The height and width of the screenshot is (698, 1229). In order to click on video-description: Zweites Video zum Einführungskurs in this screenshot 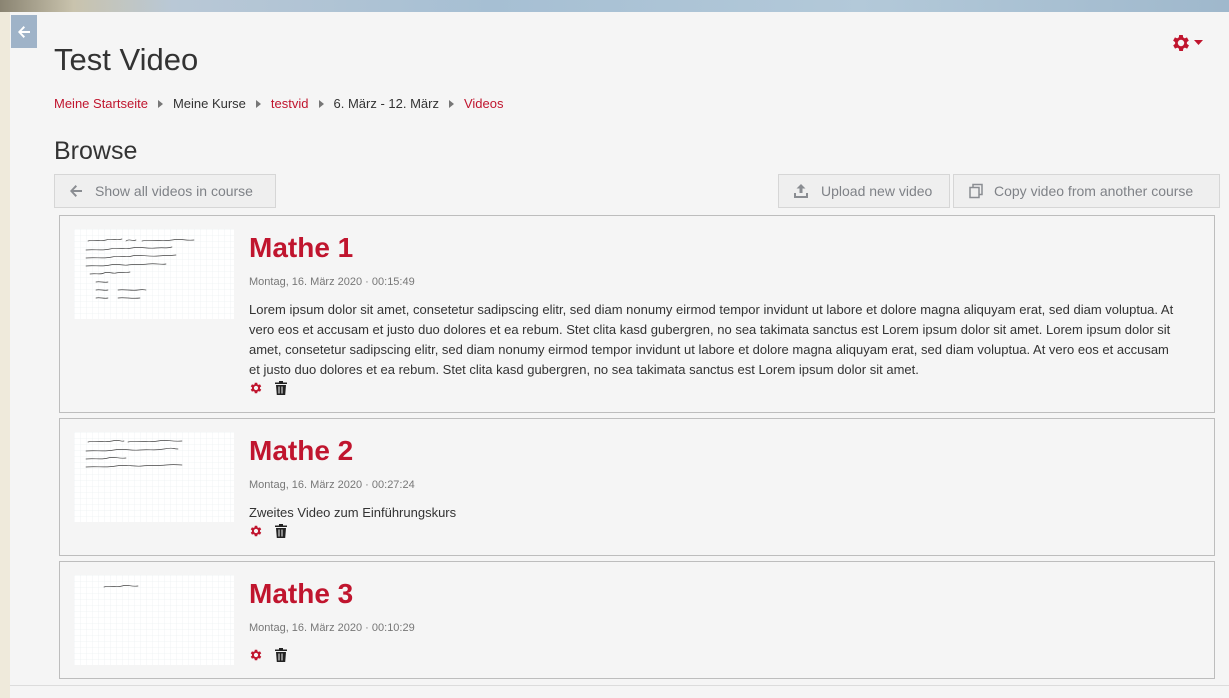, I will do `click(353, 512)`.